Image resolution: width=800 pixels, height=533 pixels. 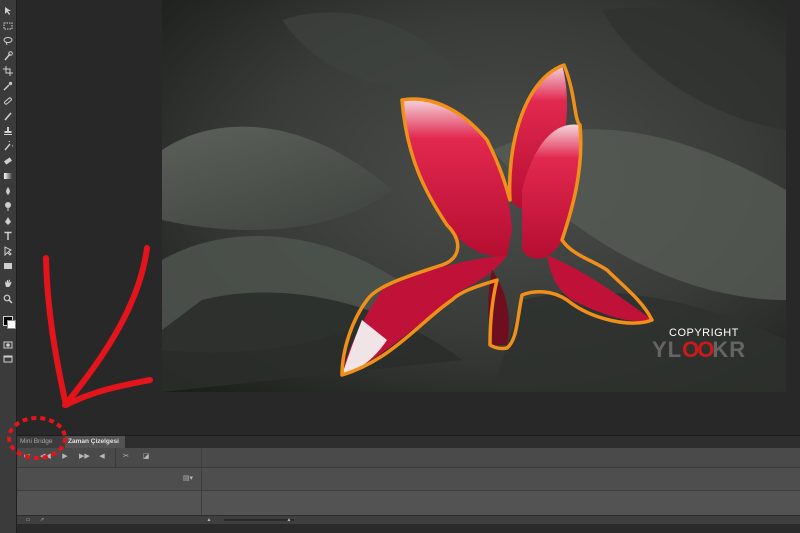 What do you see at coordinates (8, 220) in the screenshot?
I see `pen-tool-icon` at bounding box center [8, 220].